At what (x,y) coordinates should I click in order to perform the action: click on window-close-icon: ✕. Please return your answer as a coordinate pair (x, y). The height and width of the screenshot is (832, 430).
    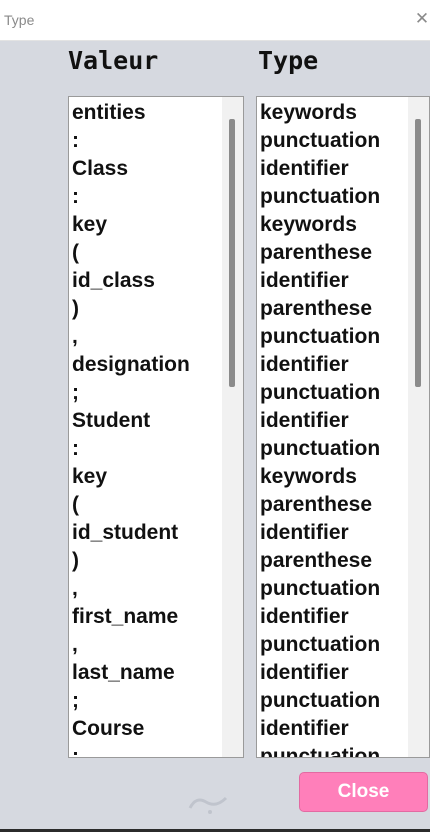
    Looking at the image, I should click on (422, 19).